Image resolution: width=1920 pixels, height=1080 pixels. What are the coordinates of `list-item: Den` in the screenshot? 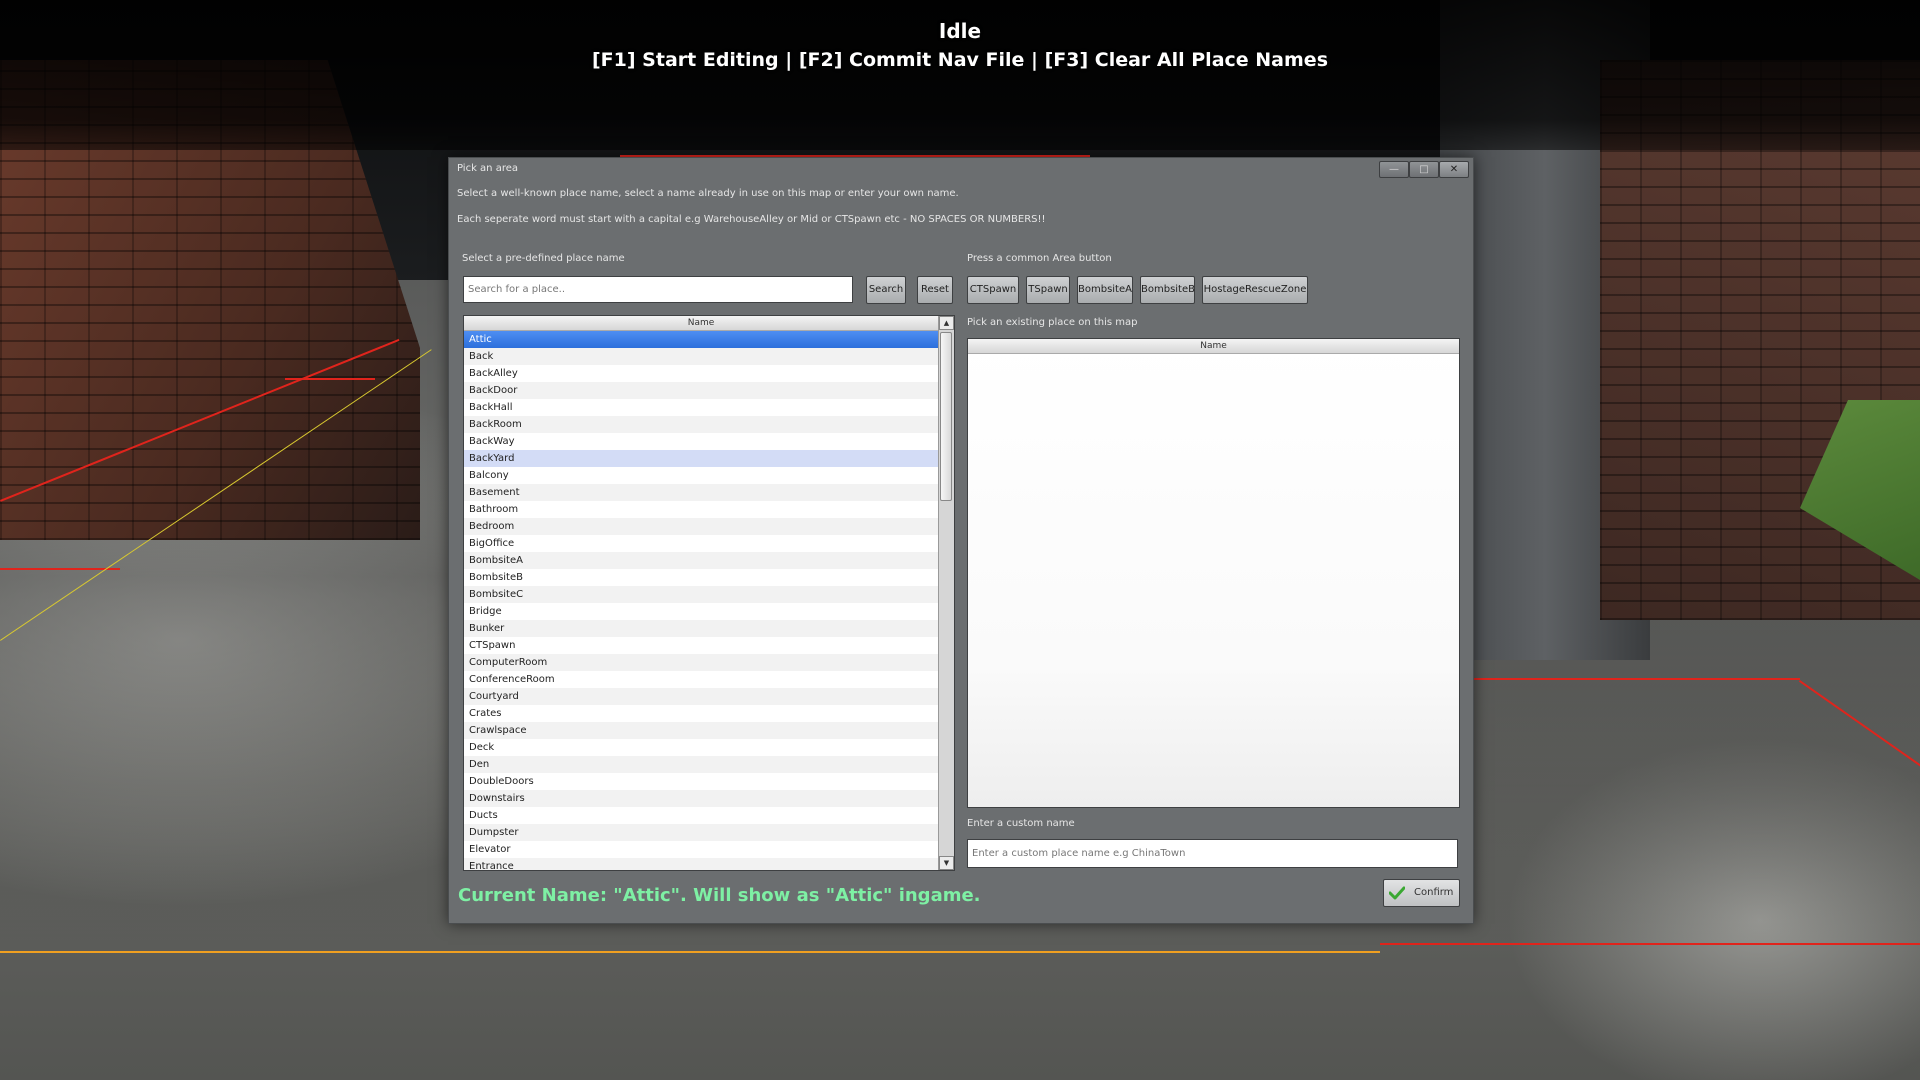 It's located at (701, 764).